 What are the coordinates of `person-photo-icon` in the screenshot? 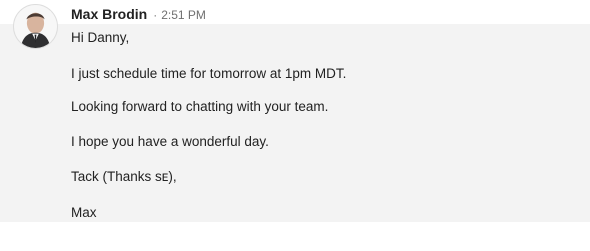 It's located at (35, 26).